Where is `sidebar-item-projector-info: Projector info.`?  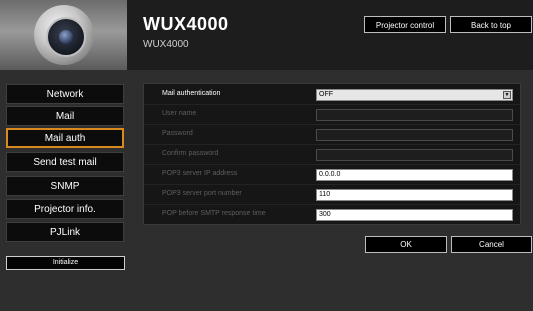
sidebar-item-projector-info: Projector info. is located at coordinates (65, 209).